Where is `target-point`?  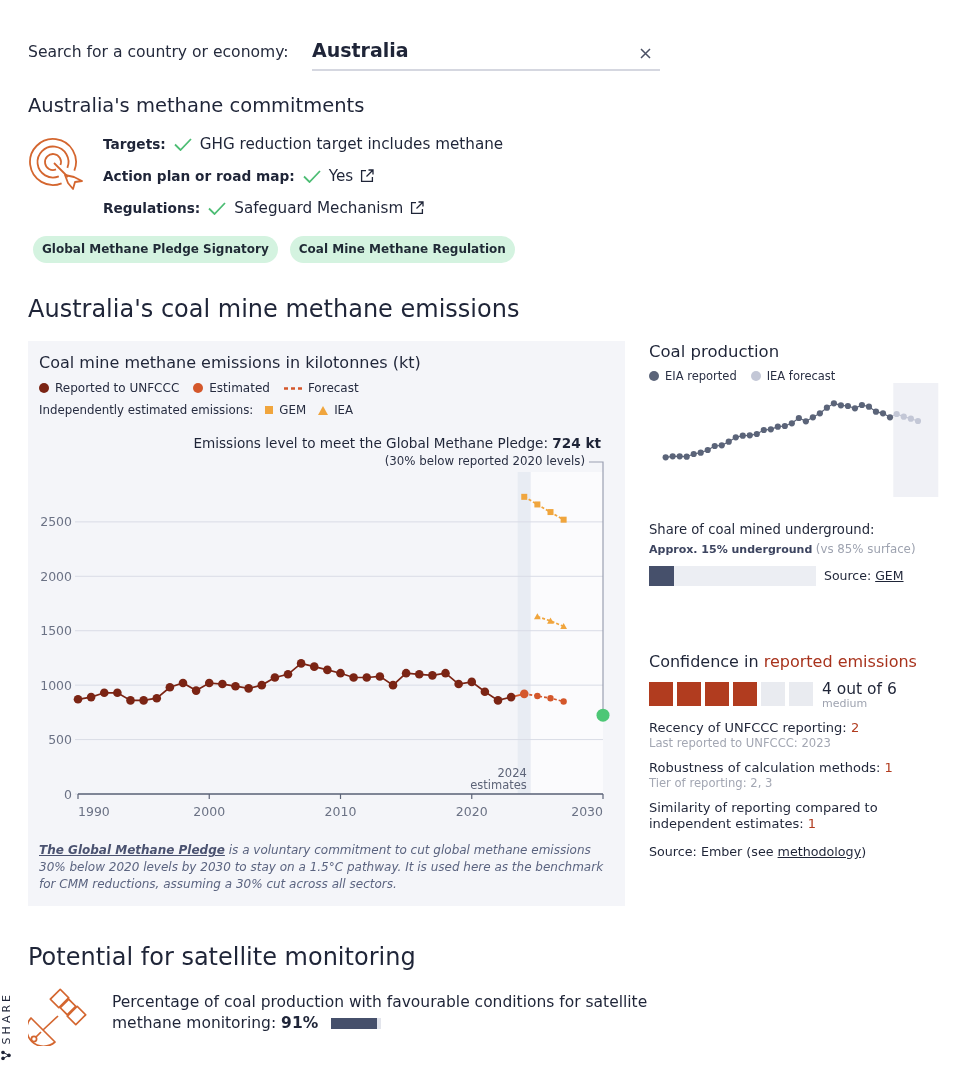 target-point is located at coordinates (603, 715).